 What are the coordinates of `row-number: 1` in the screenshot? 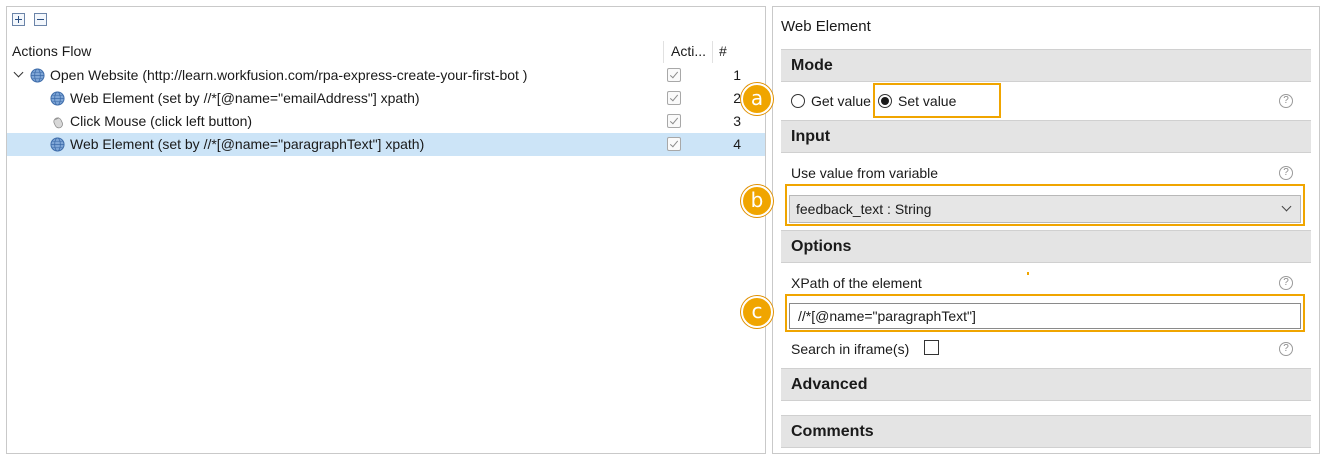 It's located at (737, 75).